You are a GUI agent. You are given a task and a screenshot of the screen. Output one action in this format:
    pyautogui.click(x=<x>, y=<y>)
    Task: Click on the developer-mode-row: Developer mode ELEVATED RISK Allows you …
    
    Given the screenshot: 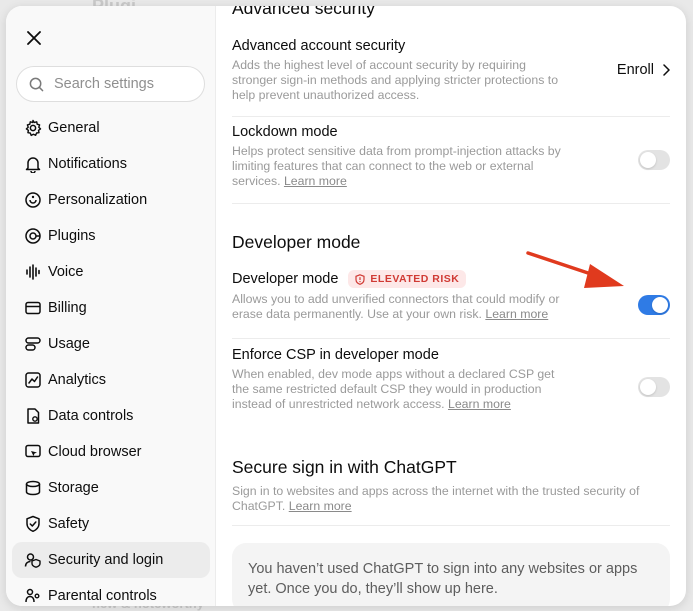 What is the action you would take?
    pyautogui.click(x=451, y=296)
    